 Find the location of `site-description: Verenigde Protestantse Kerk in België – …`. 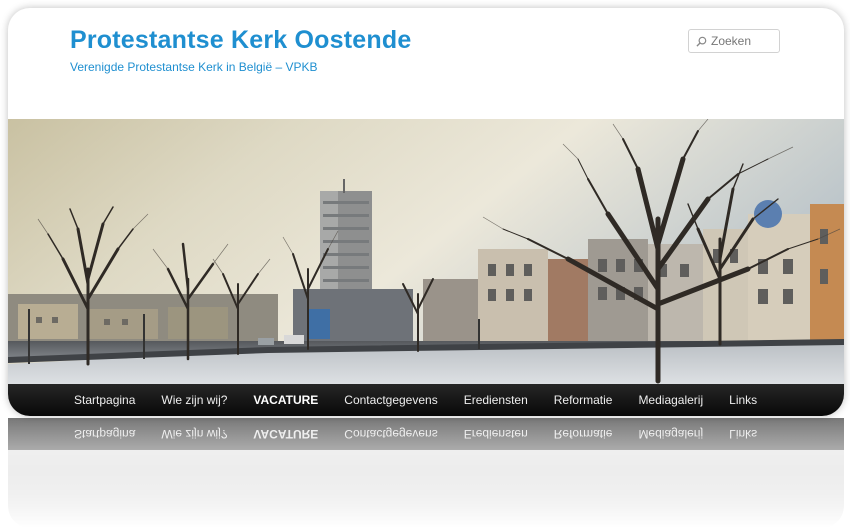

site-description: Verenigde Protestantse Kerk in België – … is located at coordinates (194, 67).